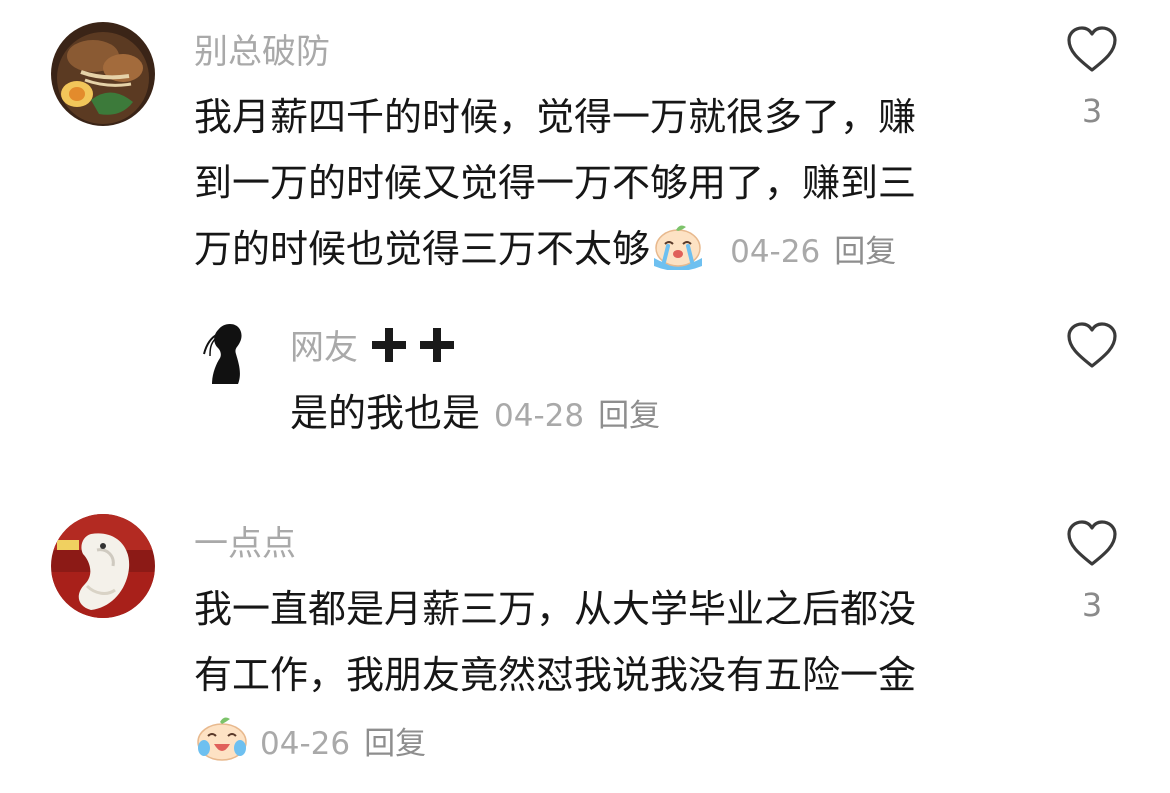 This screenshot has height=793, width=1170. Describe the element at coordinates (245, 544) in the screenshot. I see `username: 一点点` at that location.